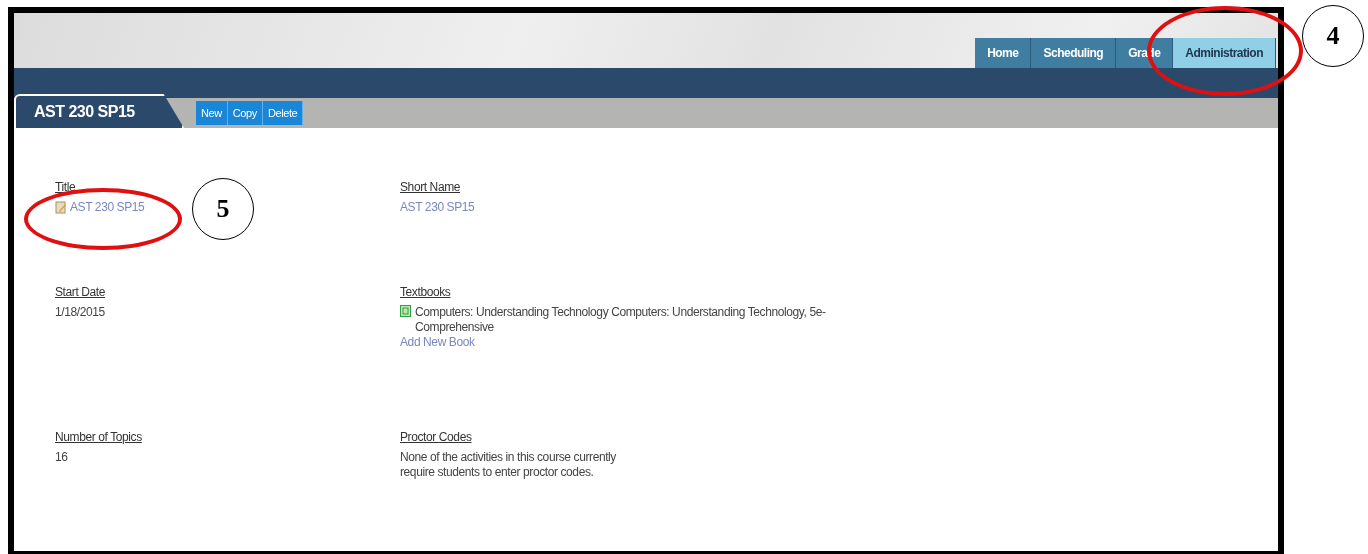 The height and width of the screenshot is (554, 1368). Describe the element at coordinates (1074, 53) in the screenshot. I see `nav-tab: Scheduling` at that location.